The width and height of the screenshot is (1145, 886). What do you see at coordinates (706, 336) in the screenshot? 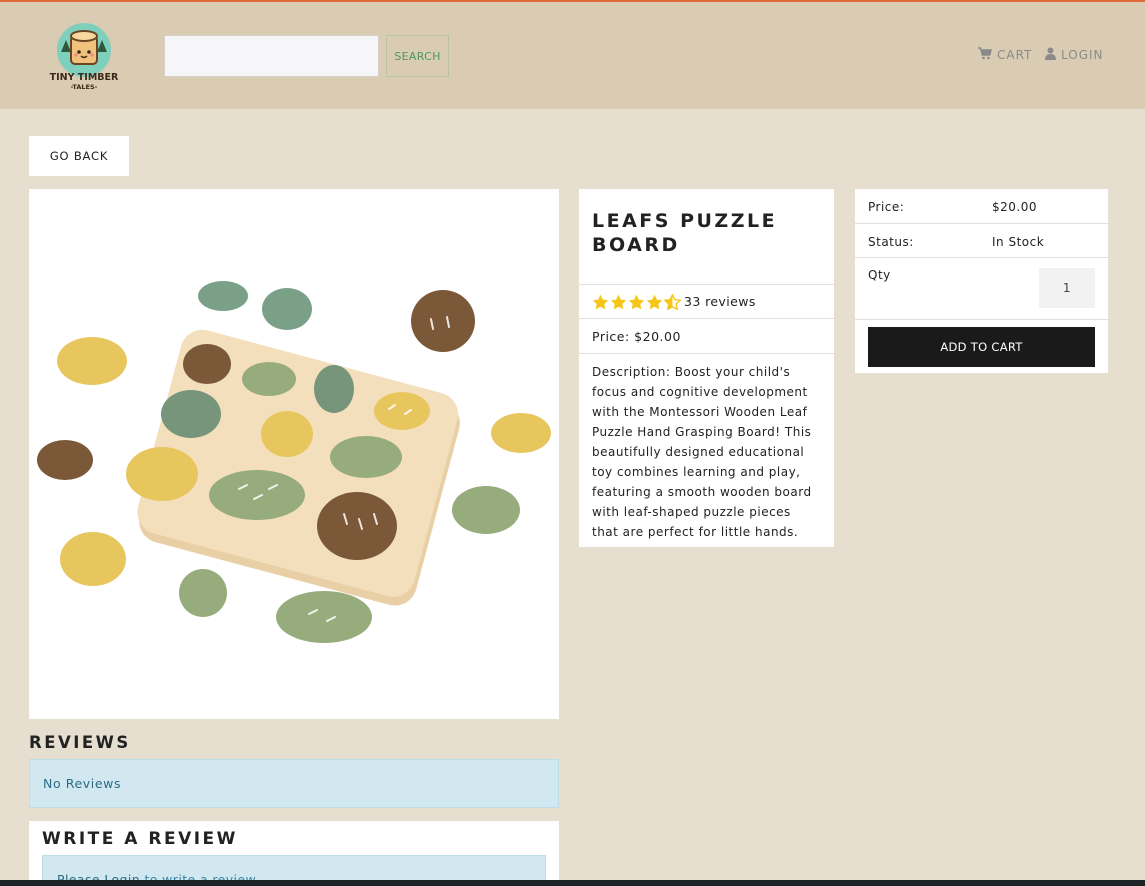
I see `product-price: Price: $20.00` at bounding box center [706, 336].